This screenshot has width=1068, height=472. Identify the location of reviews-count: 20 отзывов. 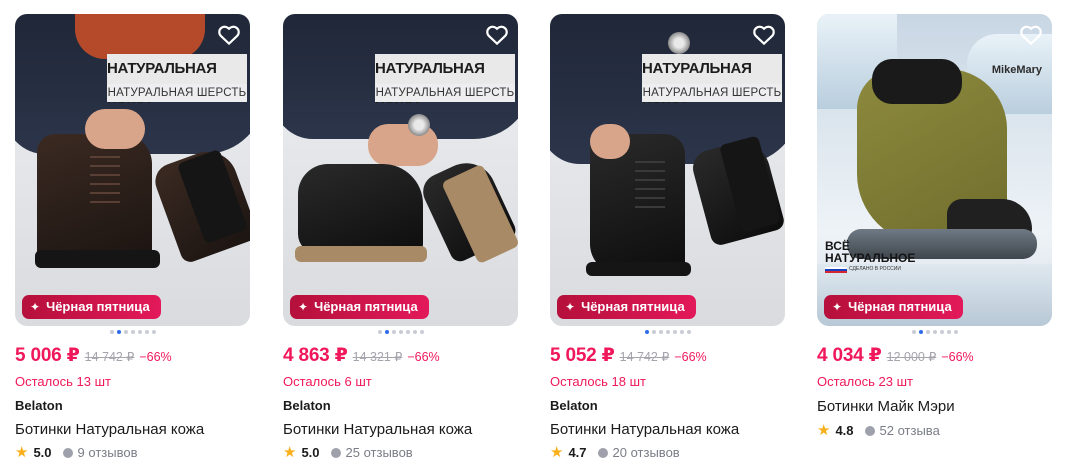
(646, 452).